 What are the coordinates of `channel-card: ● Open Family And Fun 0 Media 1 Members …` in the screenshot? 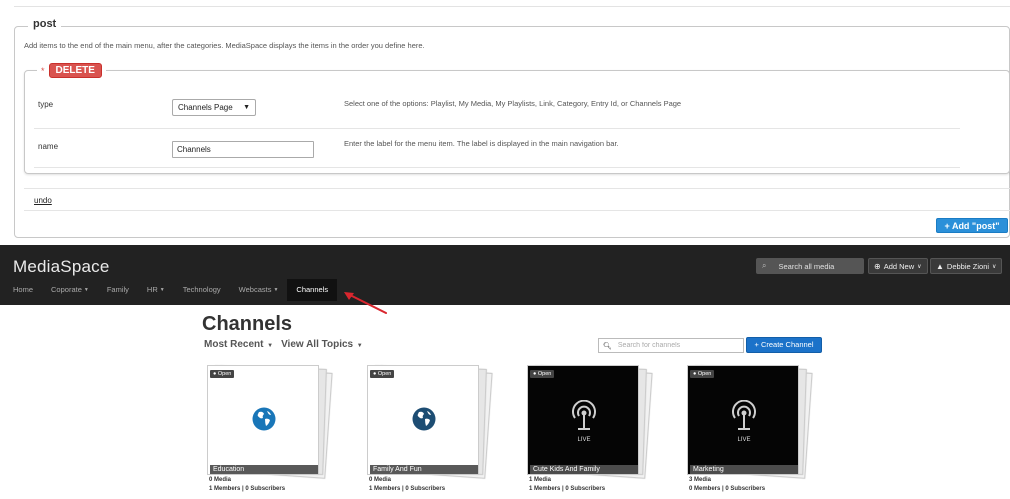 It's located at (432, 432).